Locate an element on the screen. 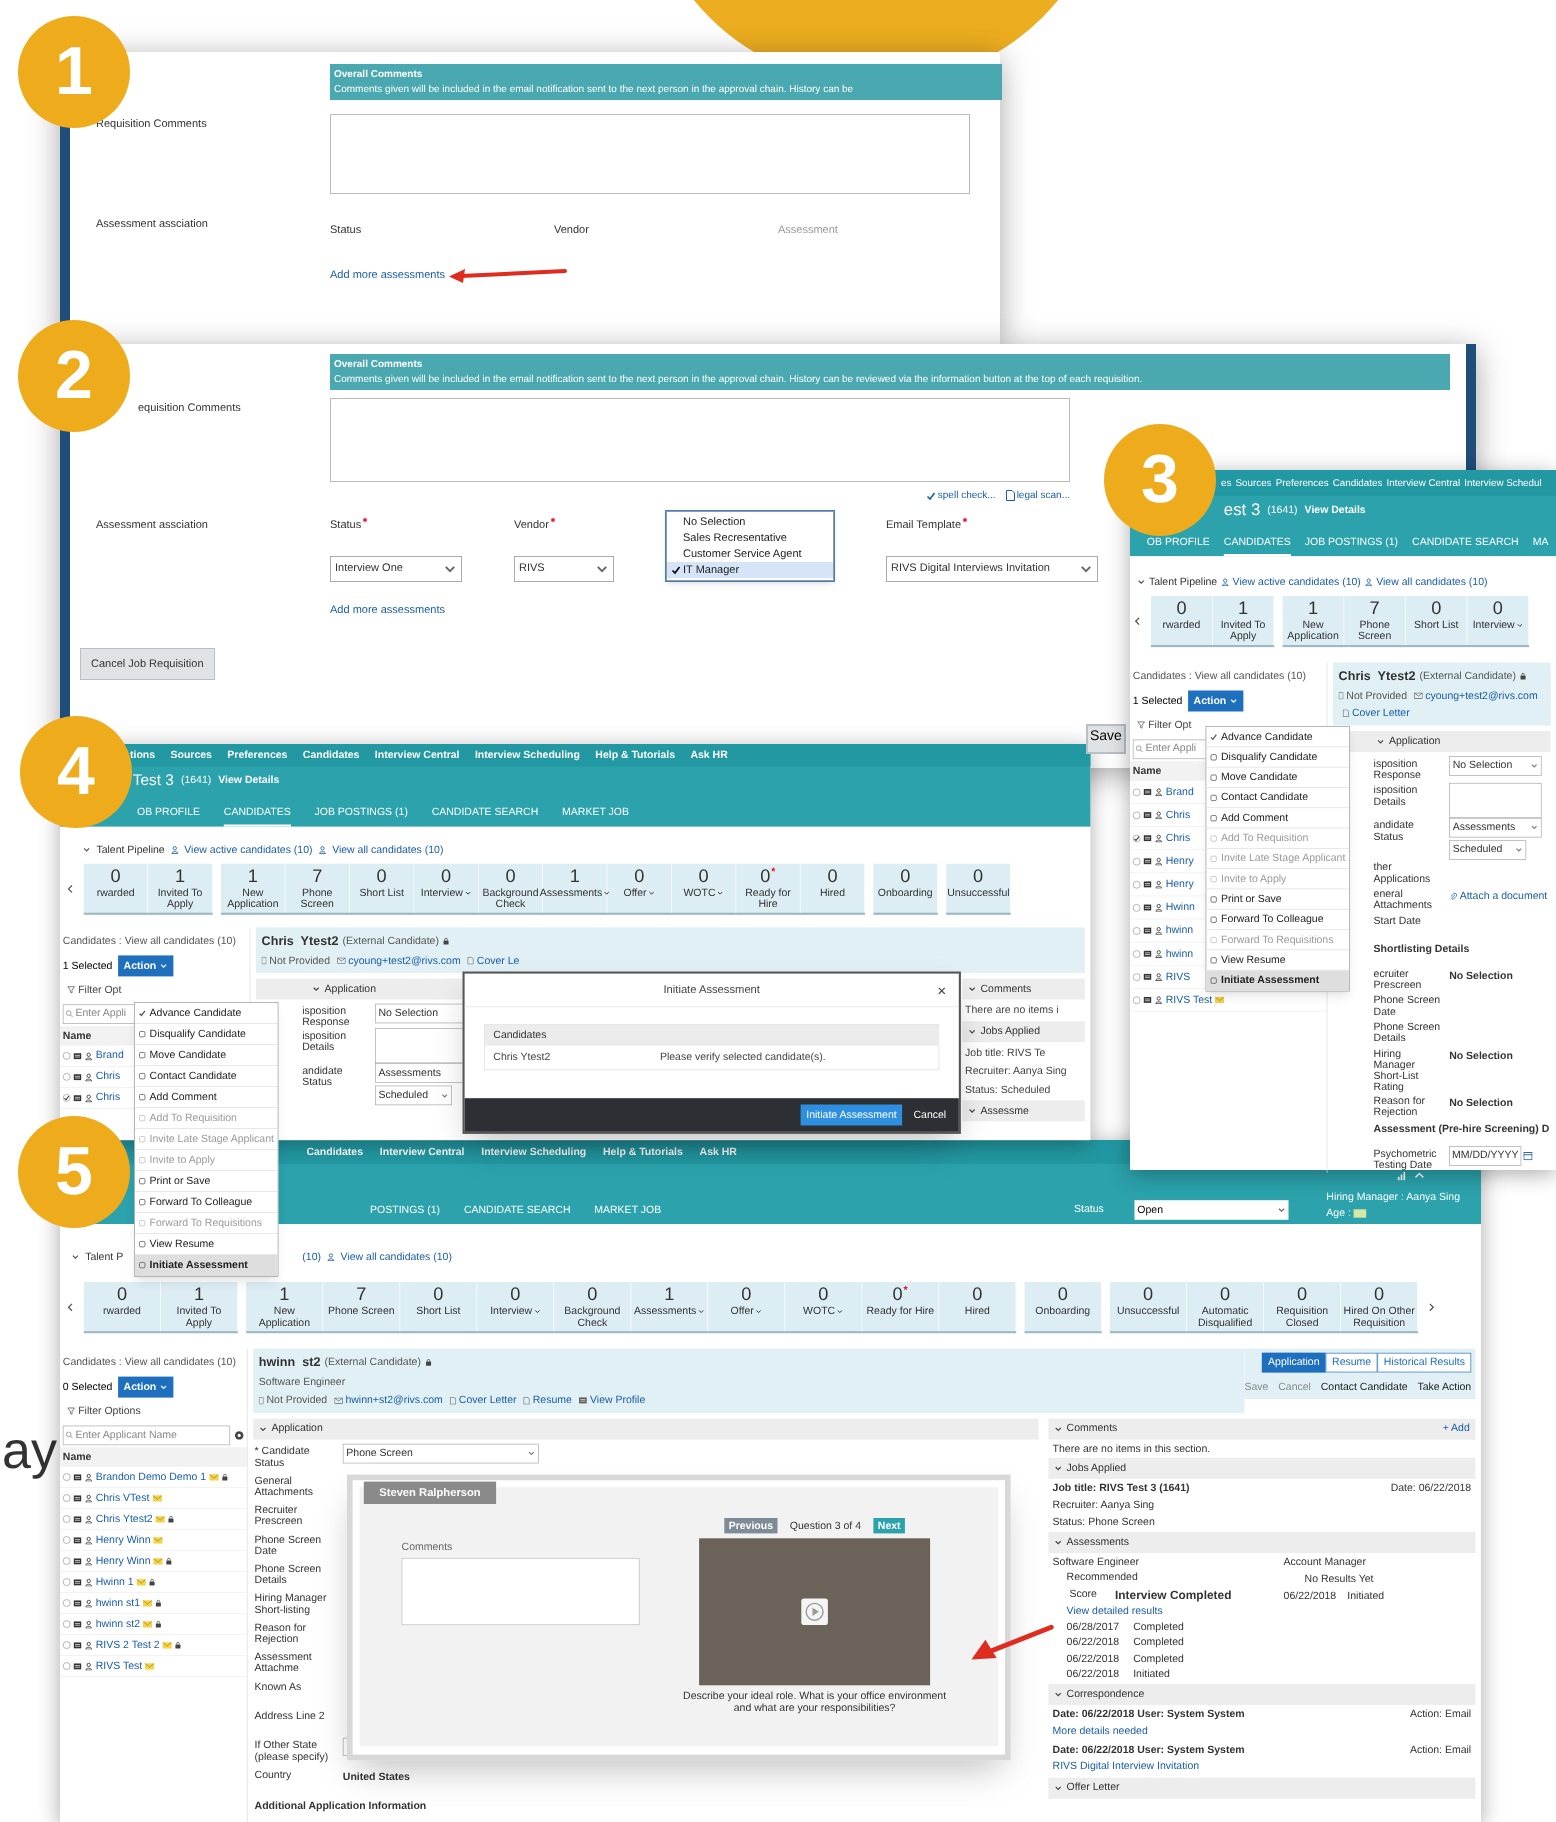  requisition-title: est 3 is located at coordinates (1242, 510).